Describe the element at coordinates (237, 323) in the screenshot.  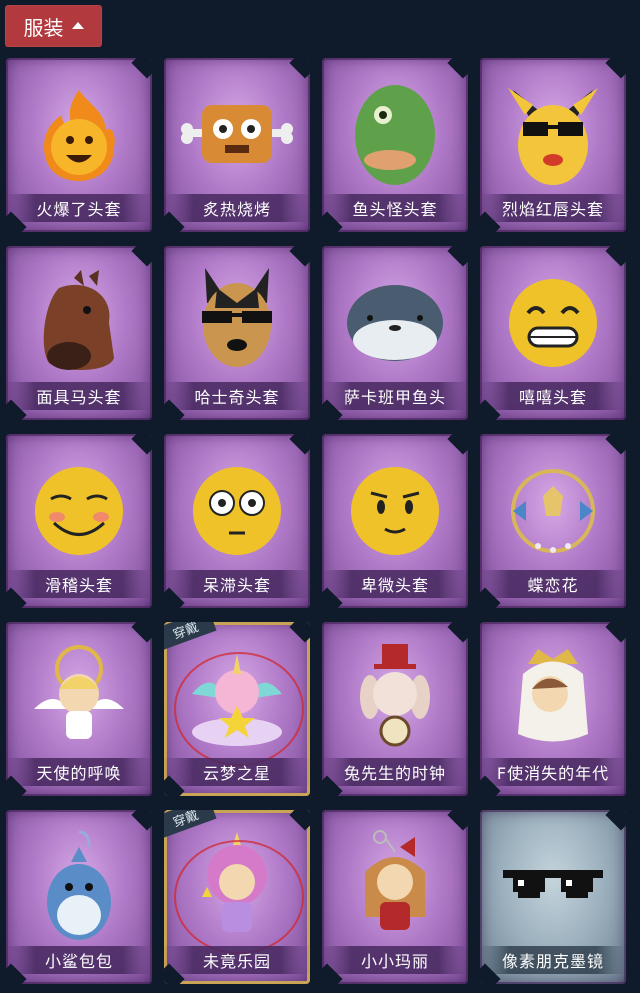
I see `husky-mask-icon` at that location.